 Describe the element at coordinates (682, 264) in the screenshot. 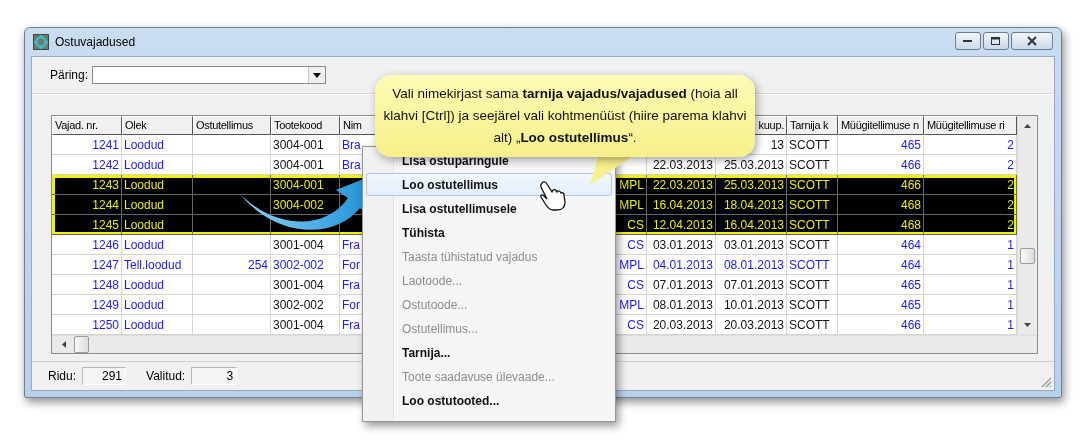

I see `table-cell: 04.01.2013` at that location.